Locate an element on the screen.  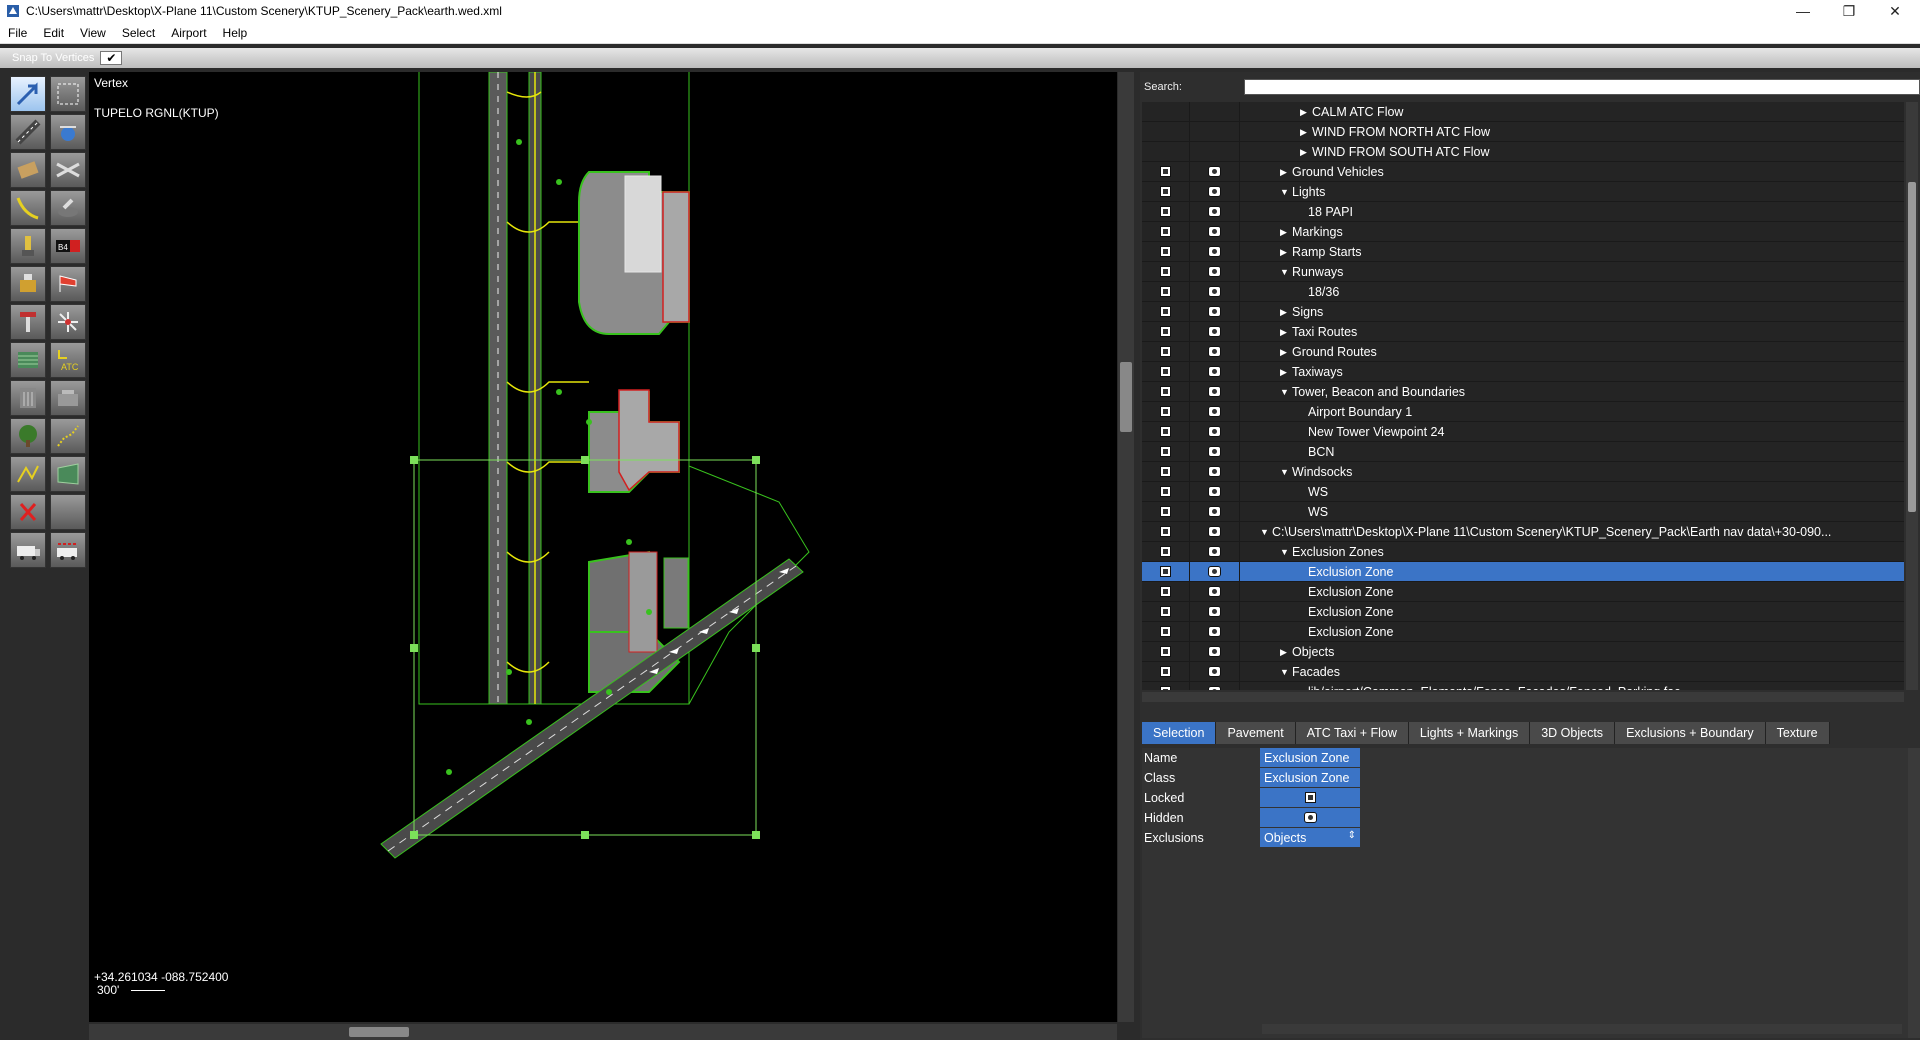
tree-row: WS is located at coordinates (1523, 511).